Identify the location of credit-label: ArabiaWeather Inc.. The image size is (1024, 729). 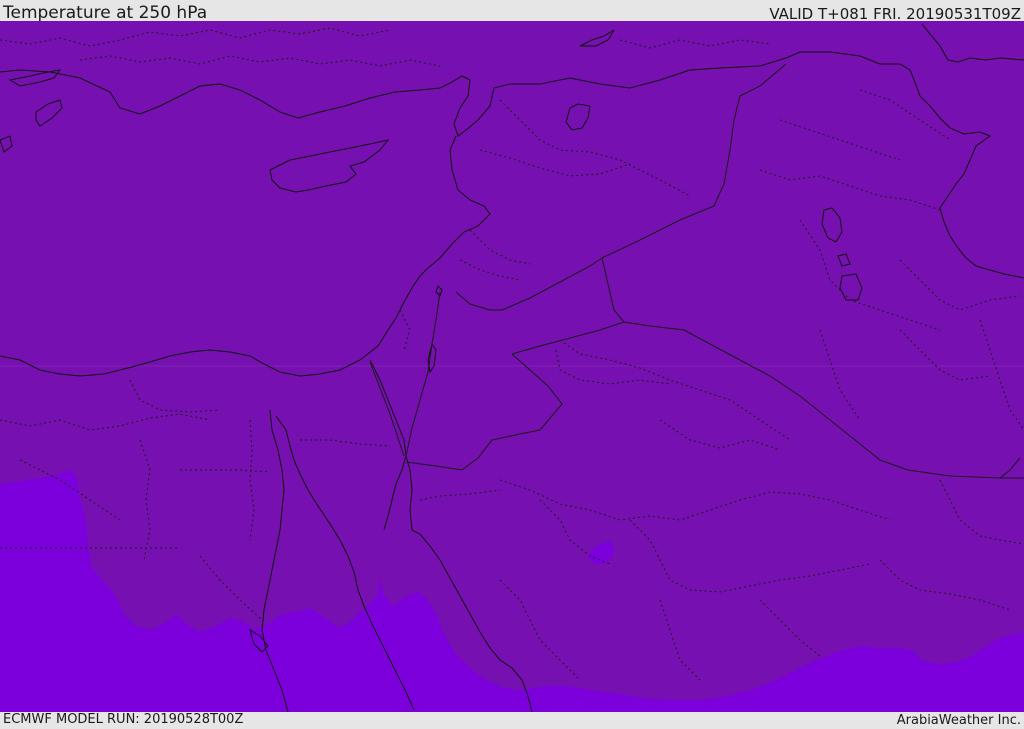
(958, 720).